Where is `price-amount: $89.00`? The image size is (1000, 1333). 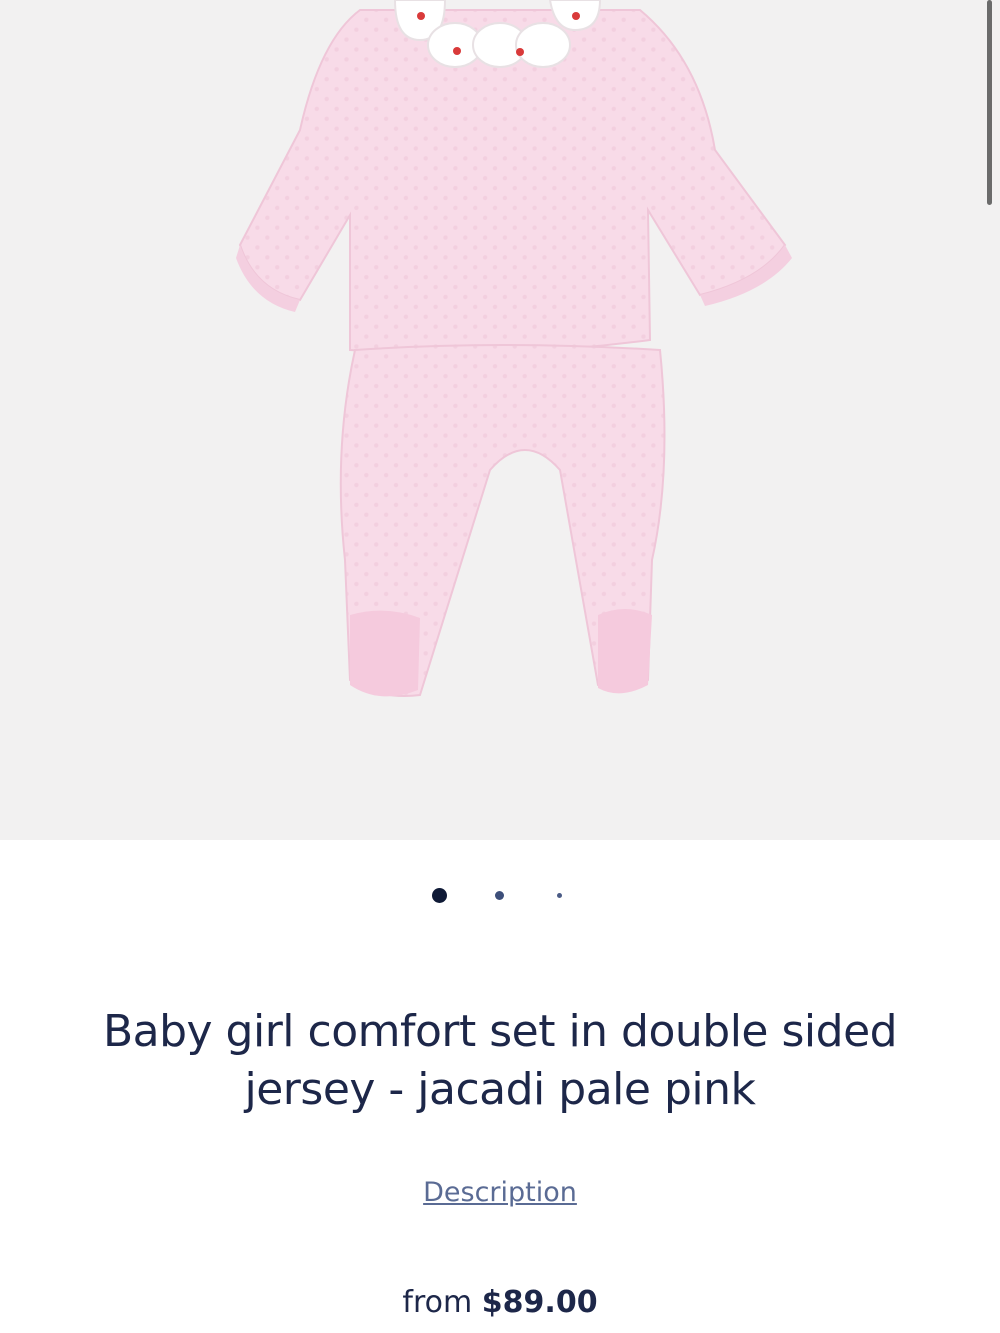
price-amount: $89.00 is located at coordinates (539, 1302).